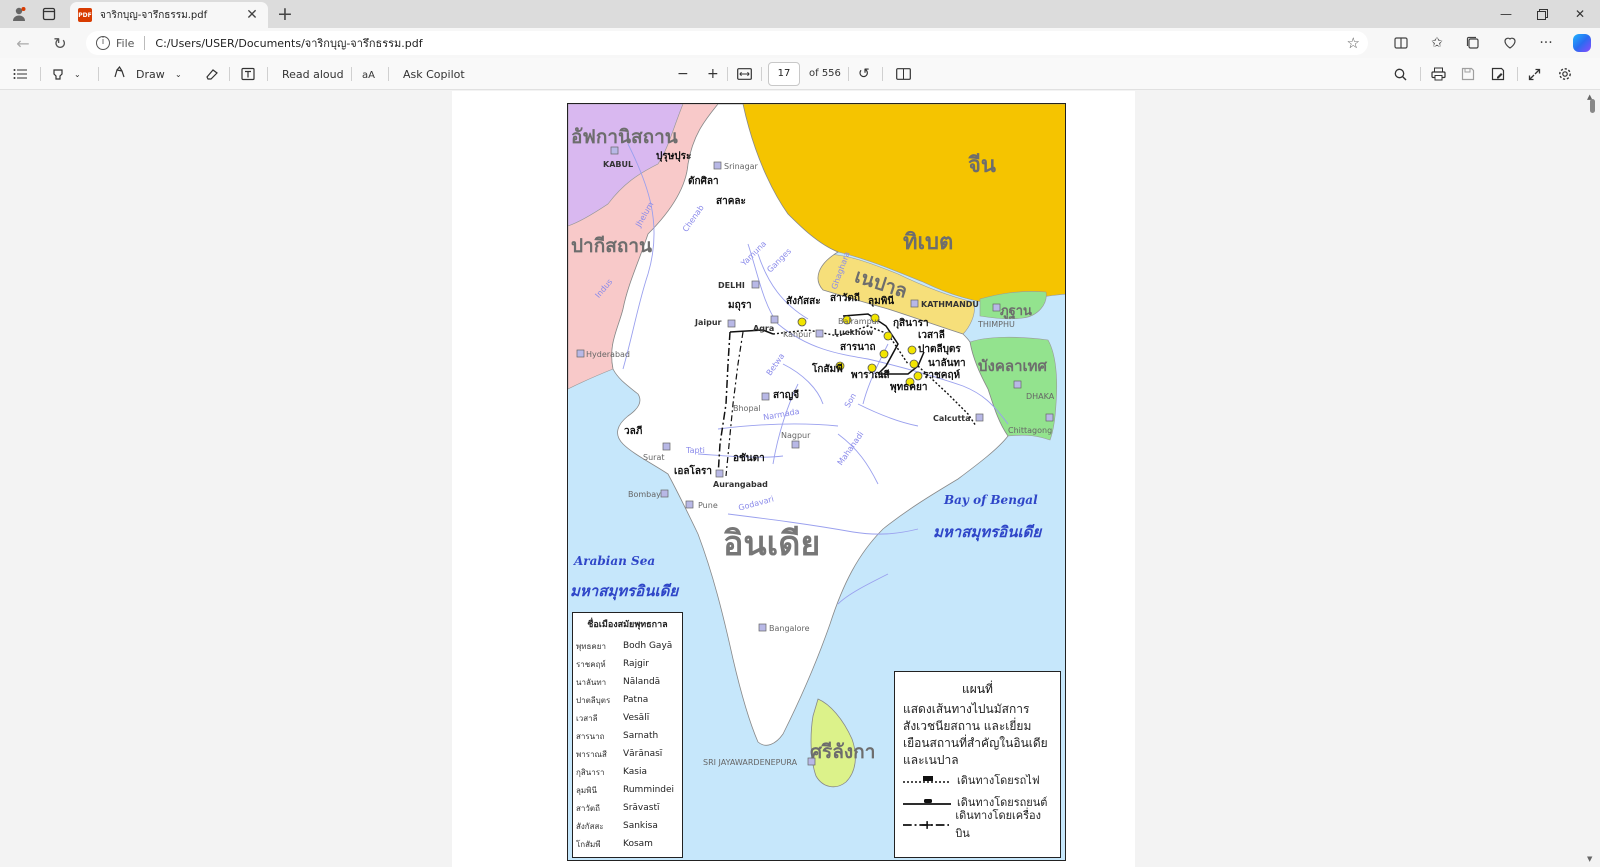 This screenshot has width=1600, height=867. Describe the element at coordinates (139, 74) in the screenshot. I see `draw-button: Draw` at that location.